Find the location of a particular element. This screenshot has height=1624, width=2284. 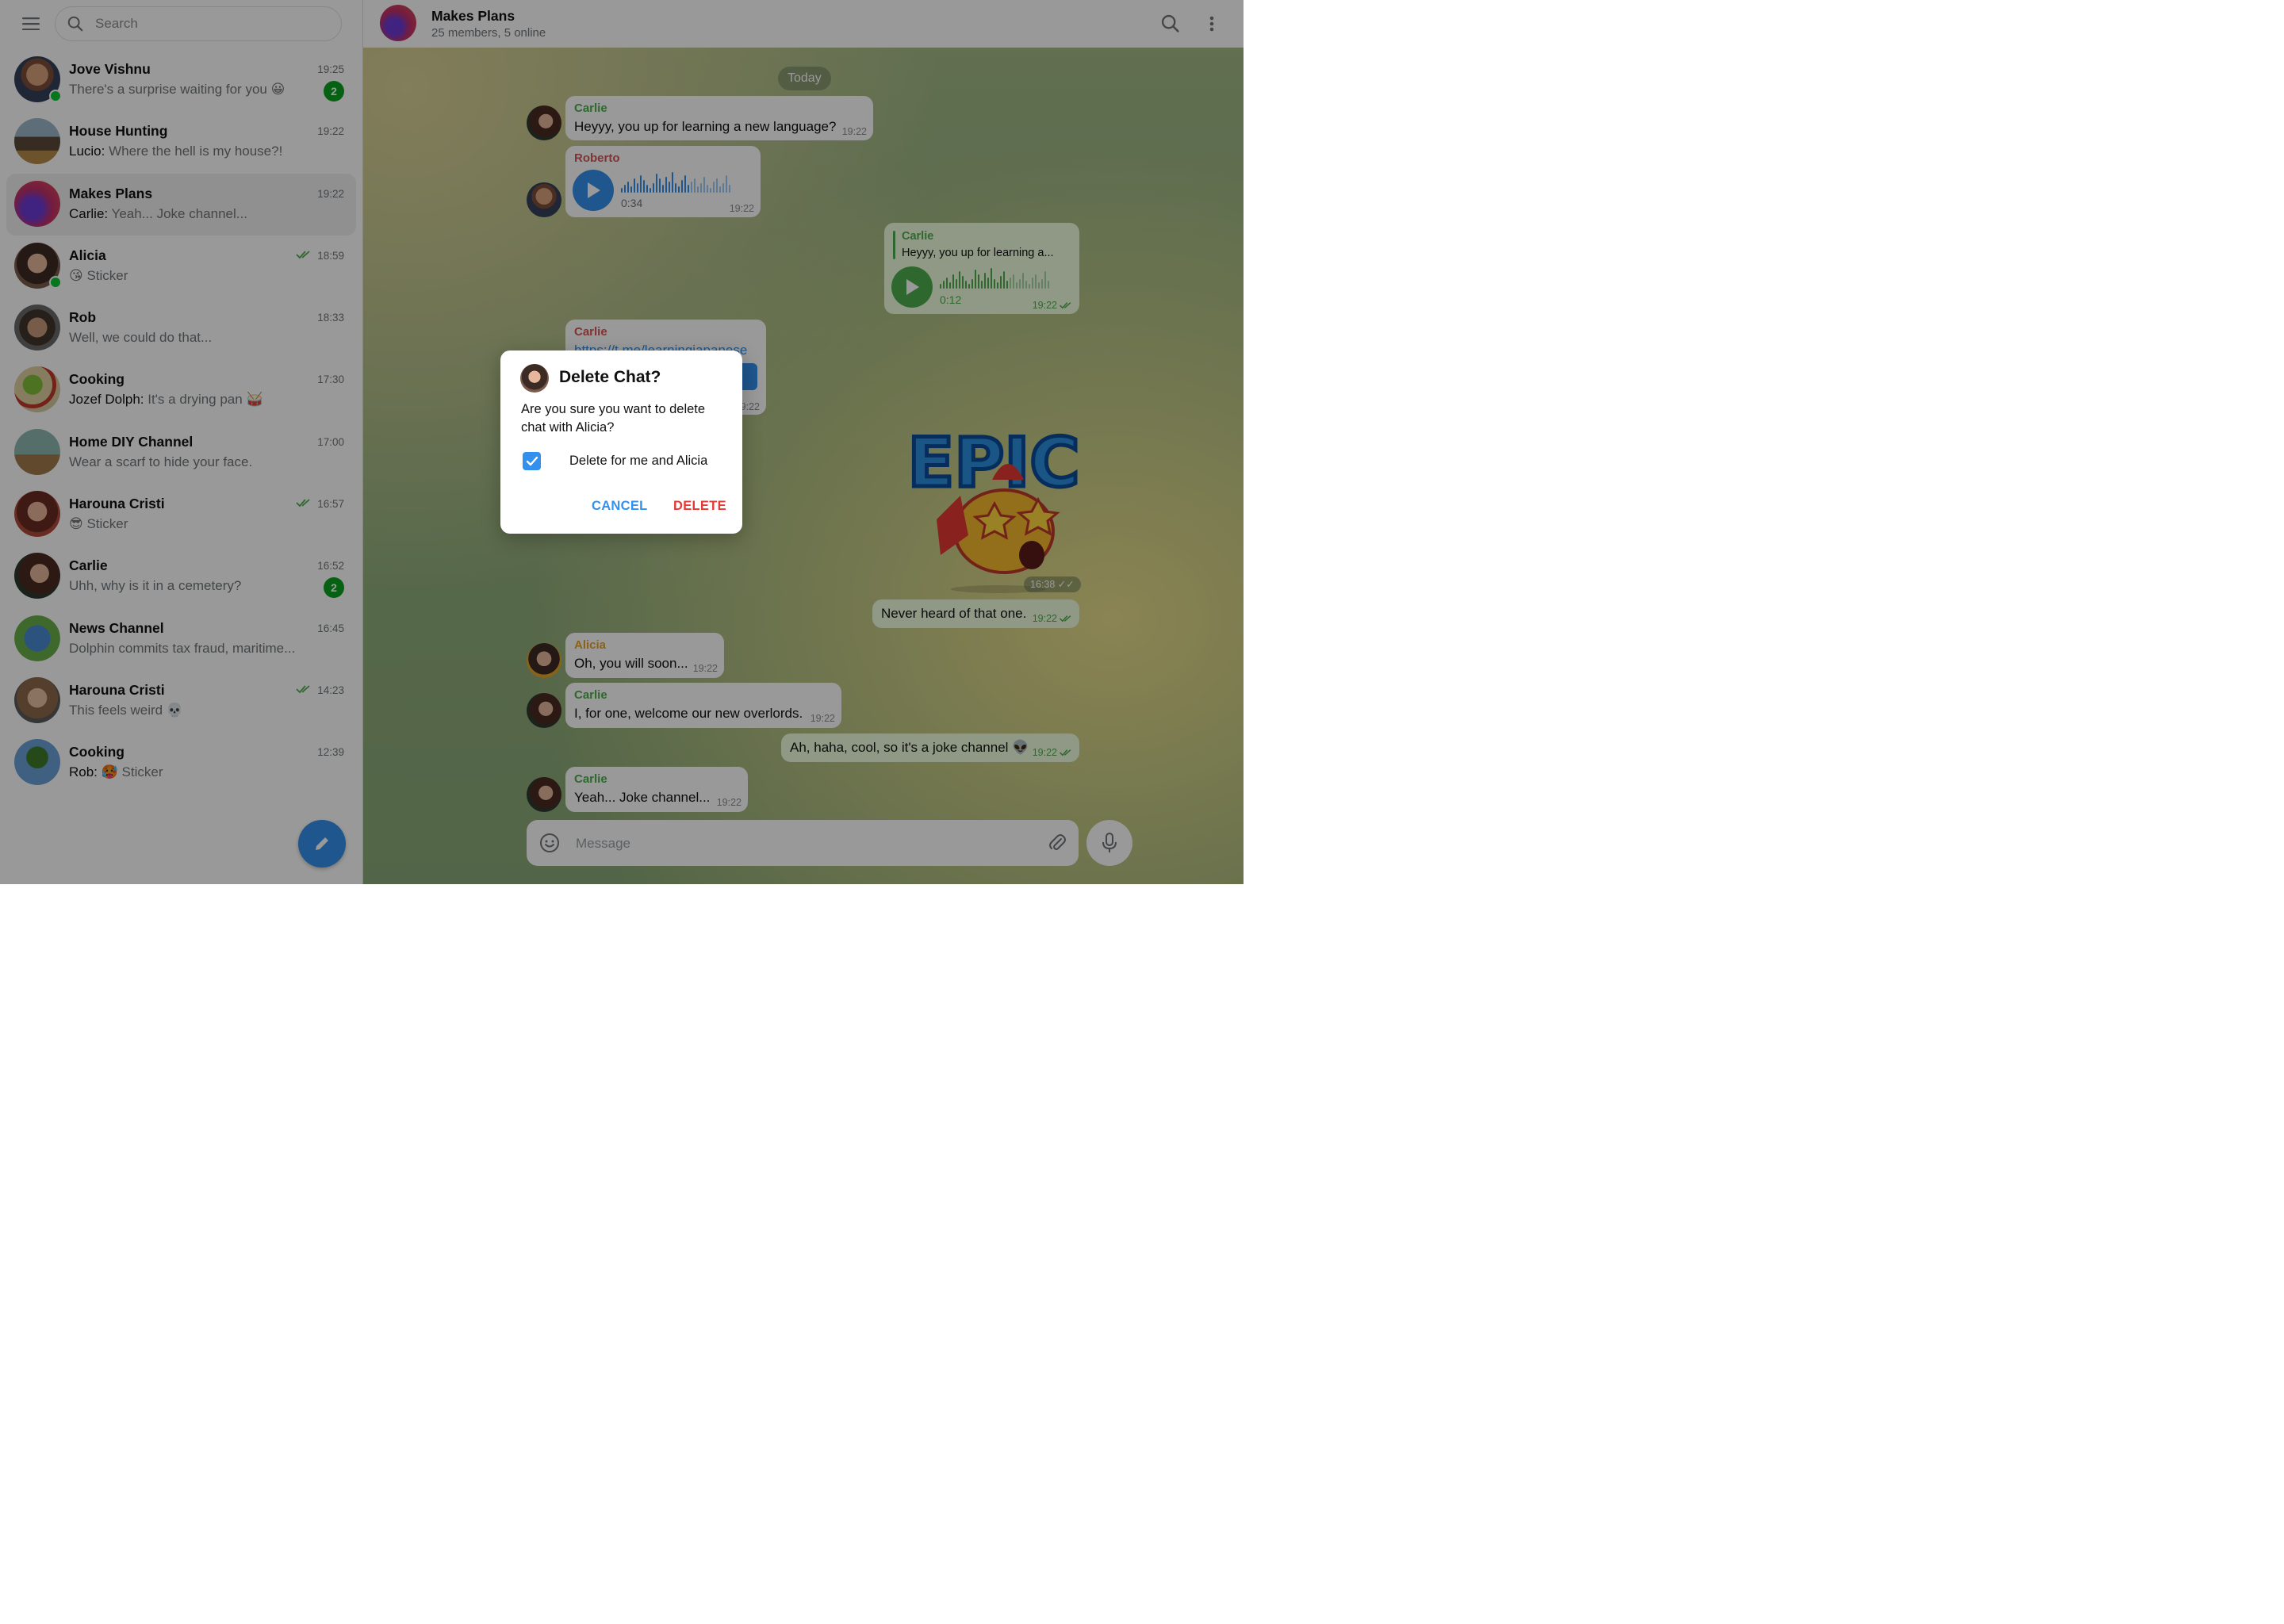

cancel-button: CANCEL is located at coordinates (620, 506).